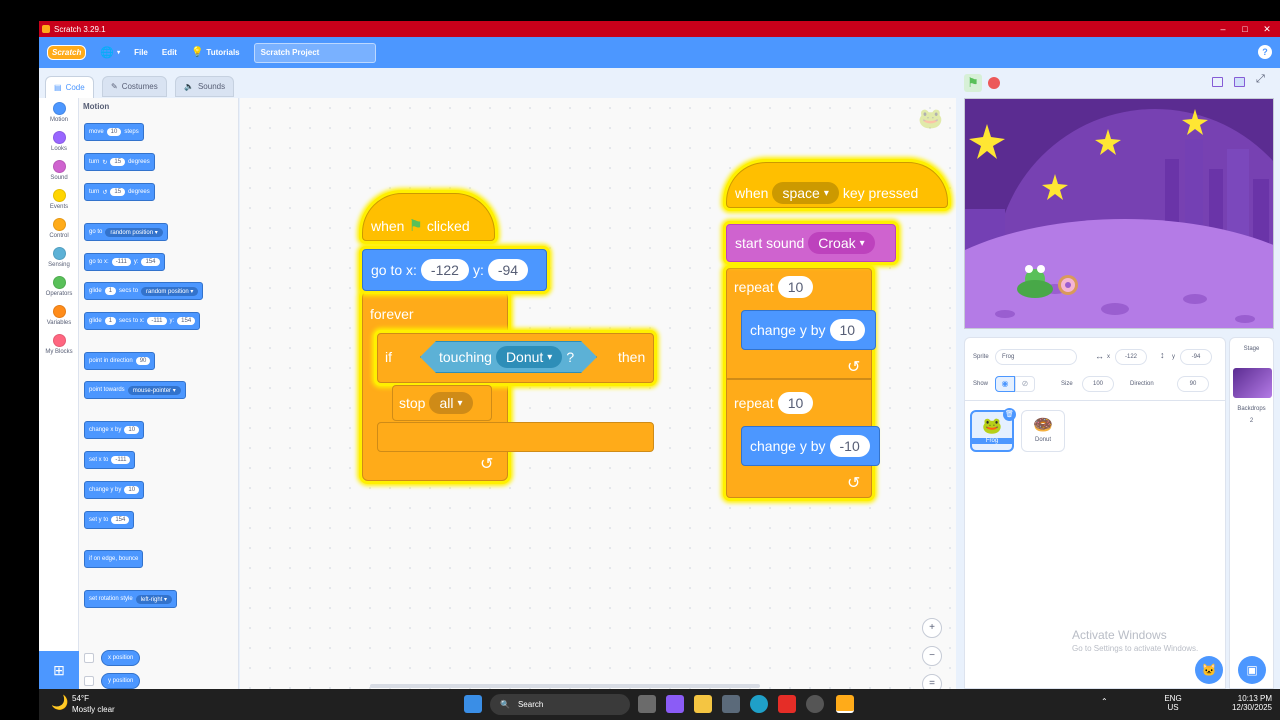 The image size is (1280, 720). Describe the element at coordinates (89, 681) in the screenshot. I see `y-position-checkbox` at that location.